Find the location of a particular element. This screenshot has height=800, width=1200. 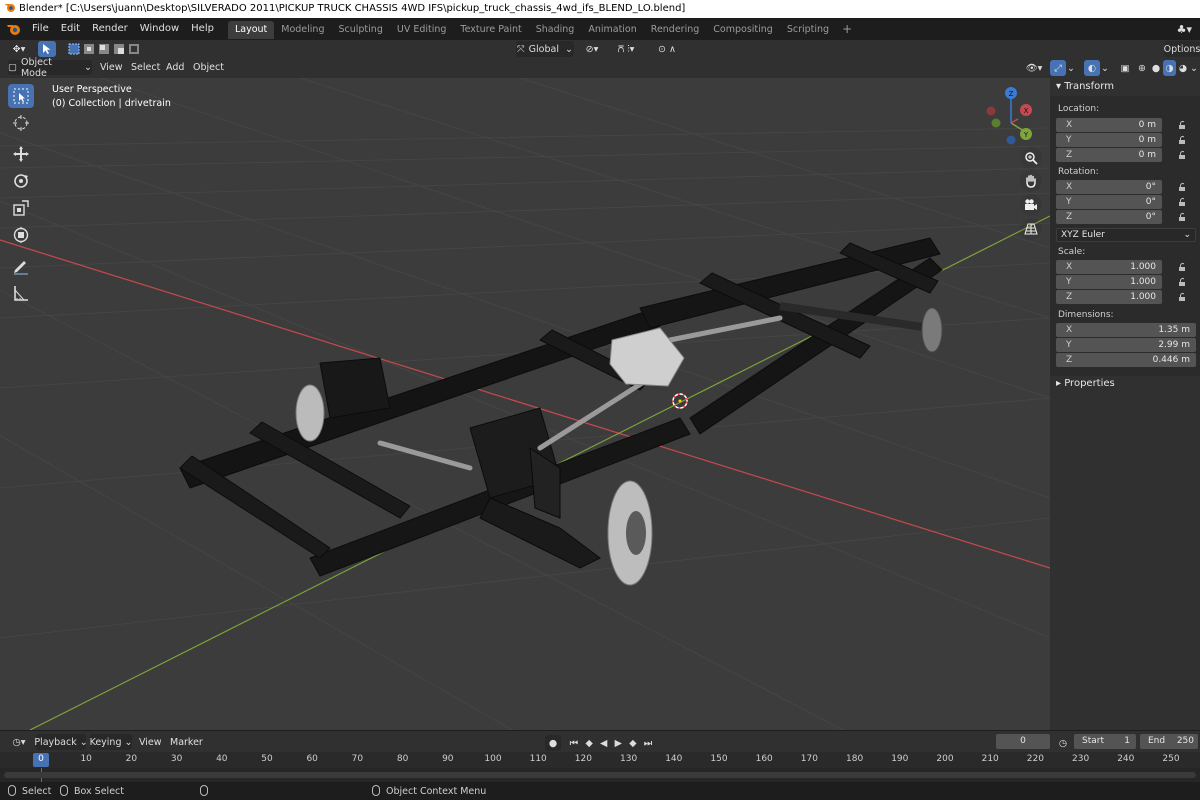

menu-add: Add is located at coordinates (175, 68).